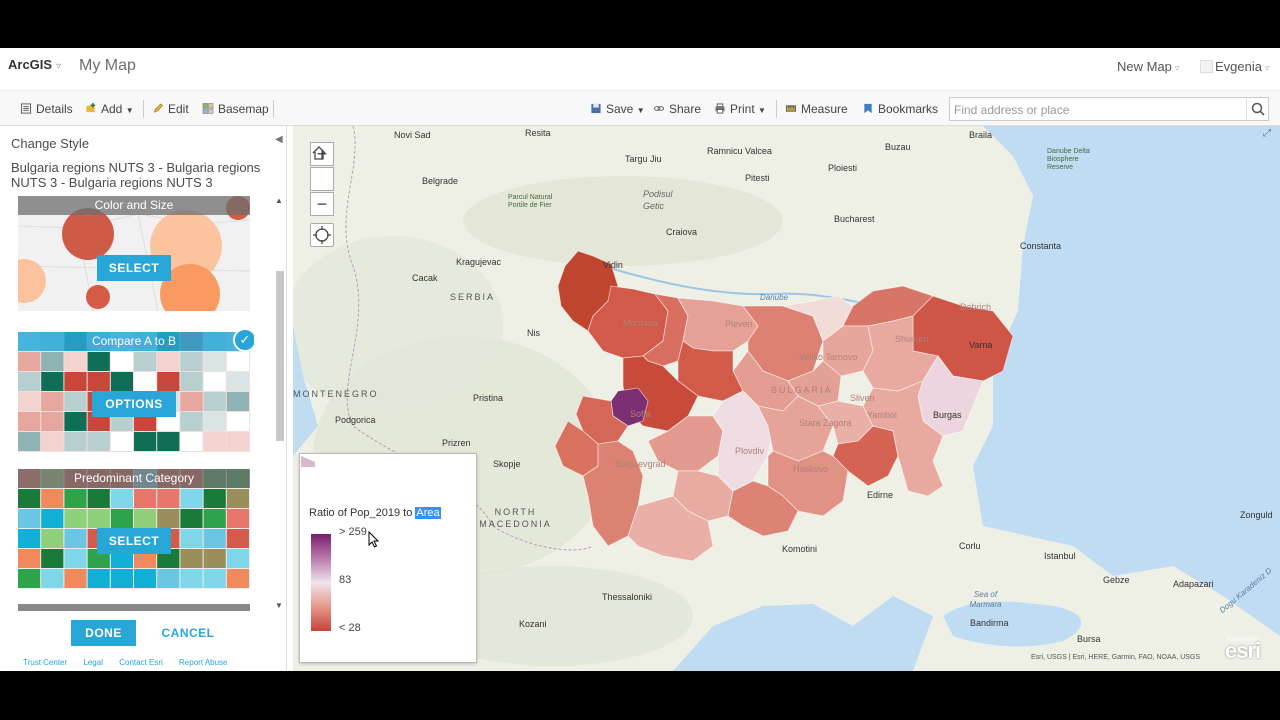  I want to click on user-name: Evgenia, so click(1238, 66).